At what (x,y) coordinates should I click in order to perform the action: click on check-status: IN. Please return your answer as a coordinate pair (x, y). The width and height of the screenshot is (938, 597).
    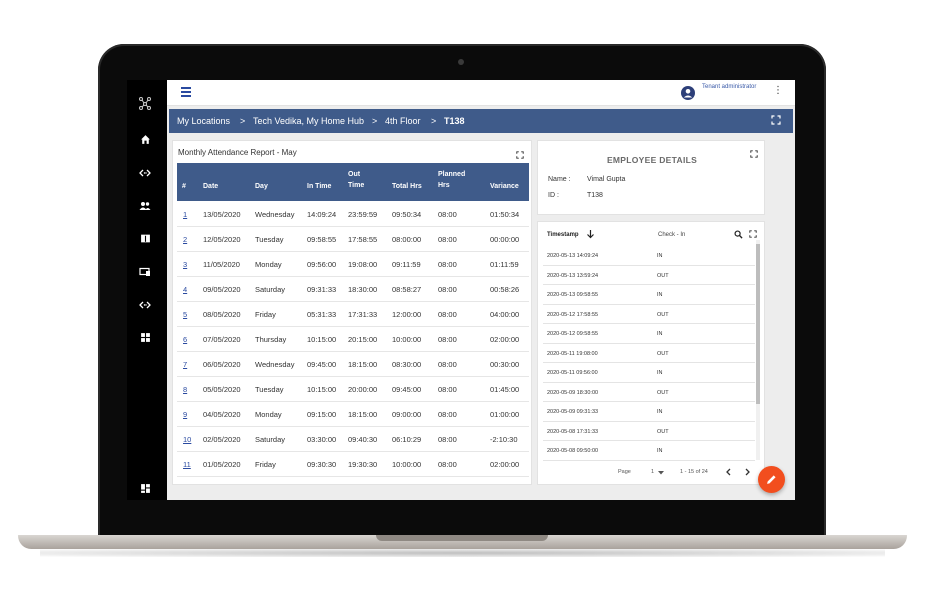
    Looking at the image, I should click on (660, 334).